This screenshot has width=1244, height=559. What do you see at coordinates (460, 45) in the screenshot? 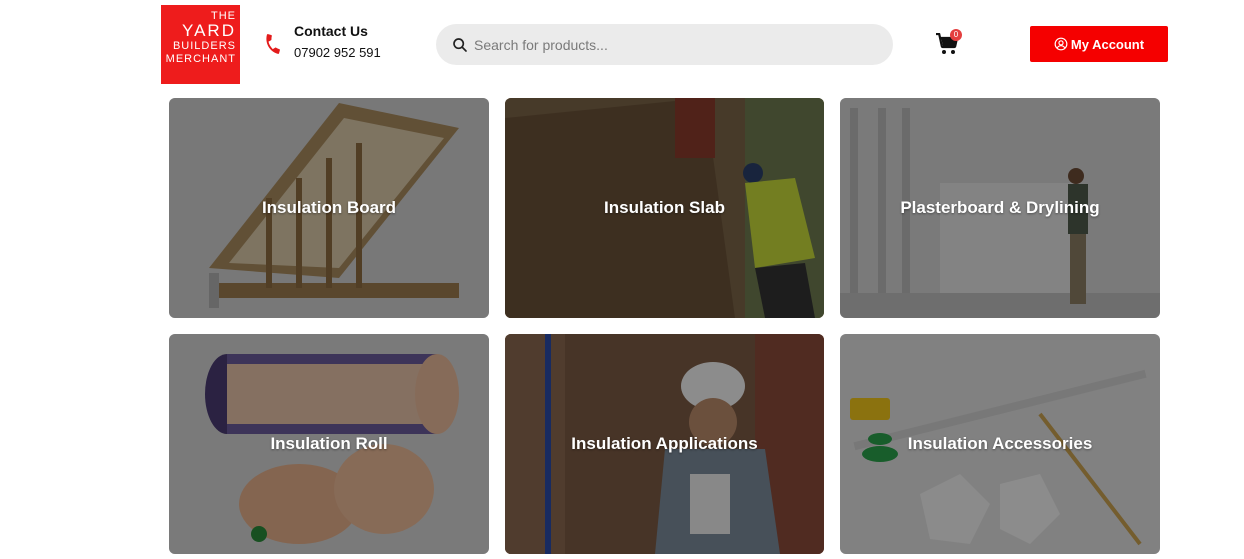
I see `search-icon` at bounding box center [460, 45].